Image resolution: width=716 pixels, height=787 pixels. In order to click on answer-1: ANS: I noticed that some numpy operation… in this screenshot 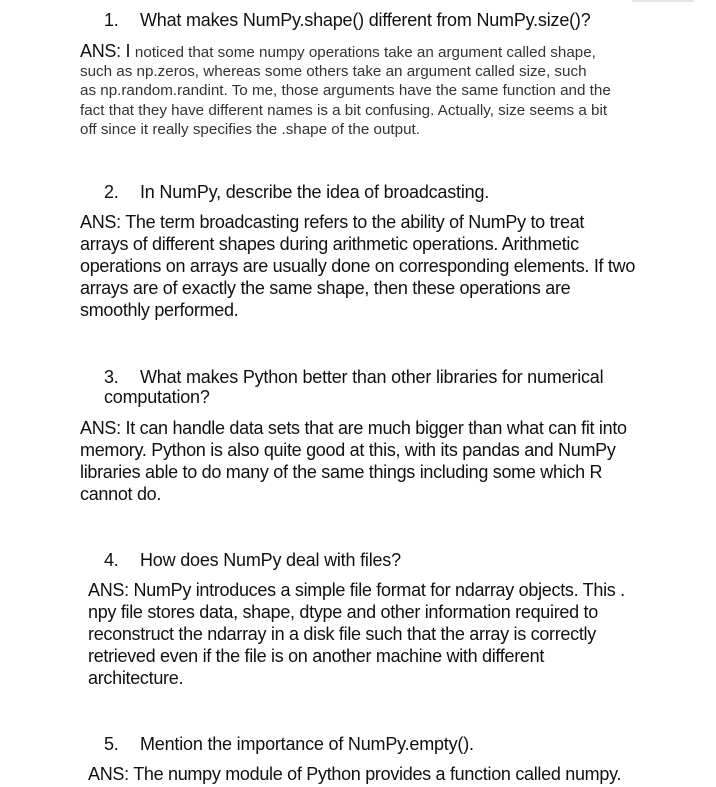, I will do `click(345, 90)`.